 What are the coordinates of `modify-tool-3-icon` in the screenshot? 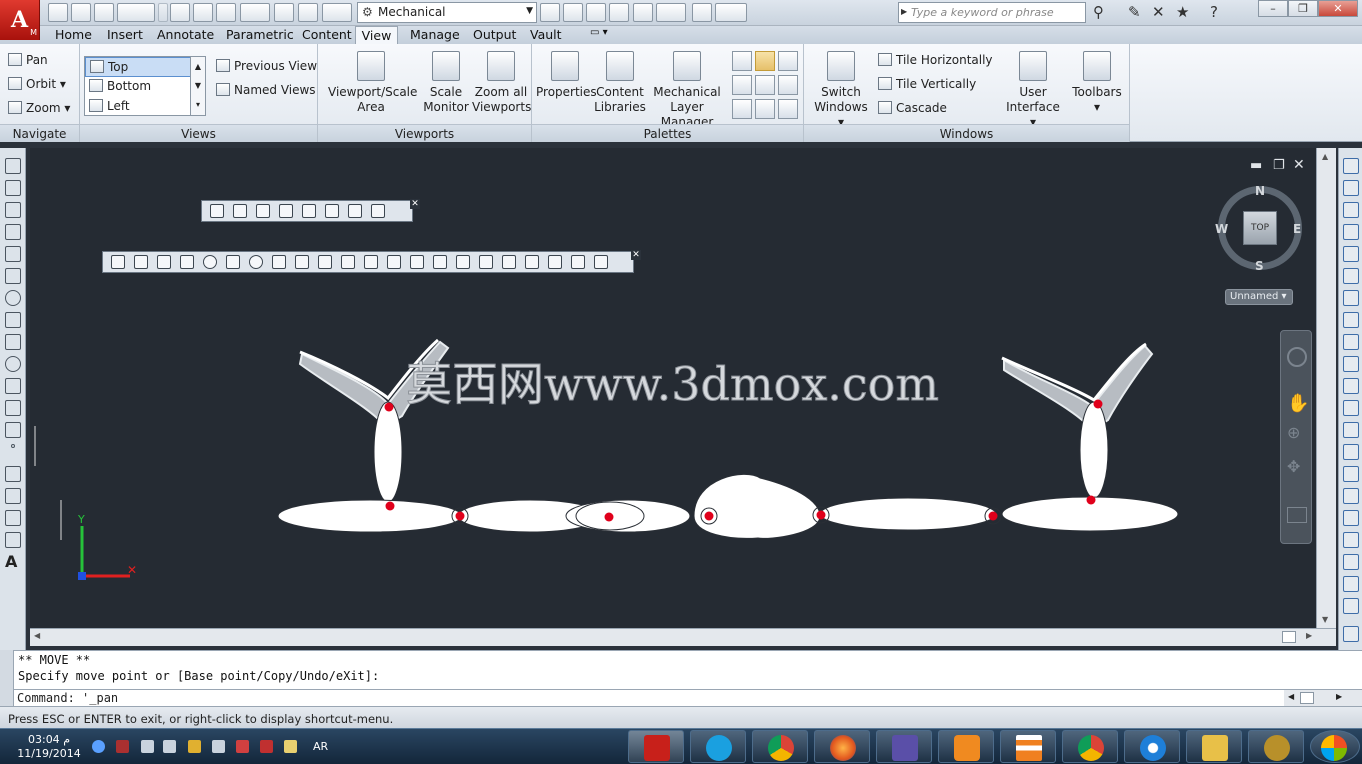 It's located at (1351, 584).